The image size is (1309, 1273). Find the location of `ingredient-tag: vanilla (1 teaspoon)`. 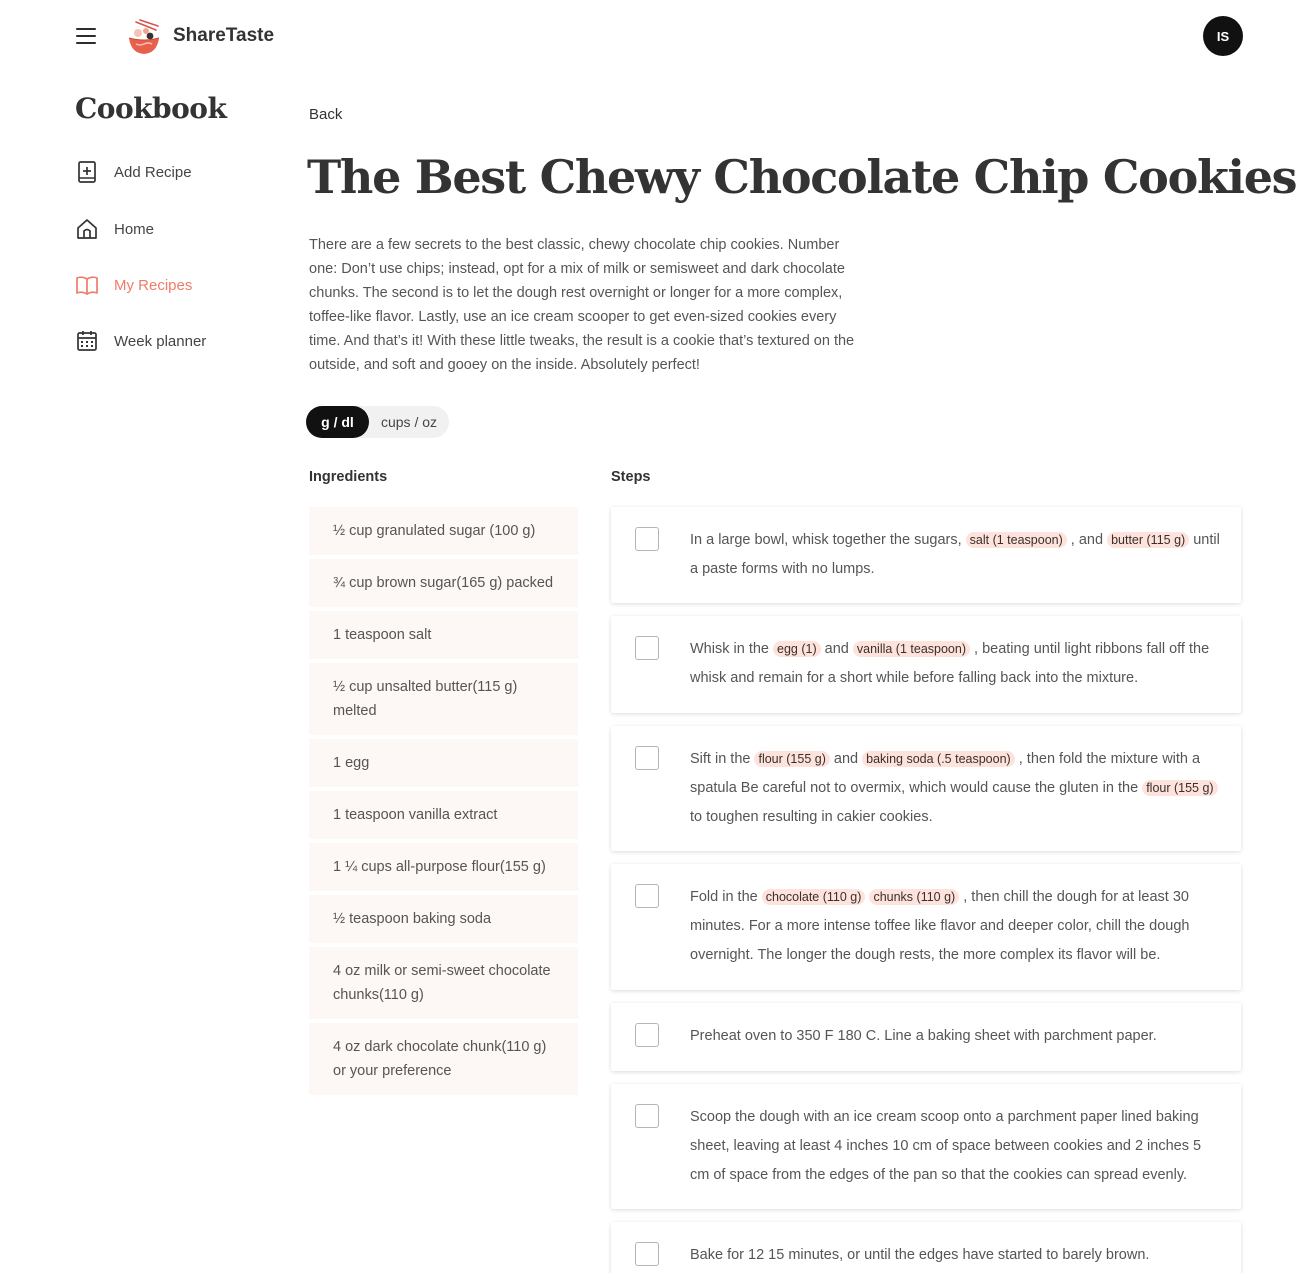

ingredient-tag: vanilla (1 teaspoon) is located at coordinates (911, 649).